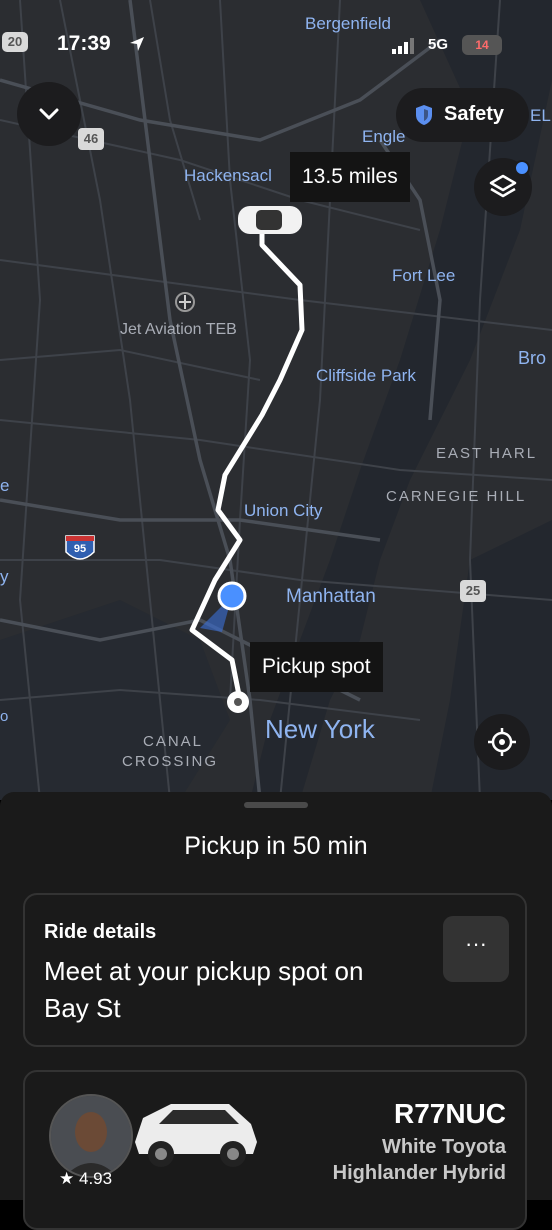  What do you see at coordinates (482, 45) in the screenshot?
I see `battery-indicator: 14` at bounding box center [482, 45].